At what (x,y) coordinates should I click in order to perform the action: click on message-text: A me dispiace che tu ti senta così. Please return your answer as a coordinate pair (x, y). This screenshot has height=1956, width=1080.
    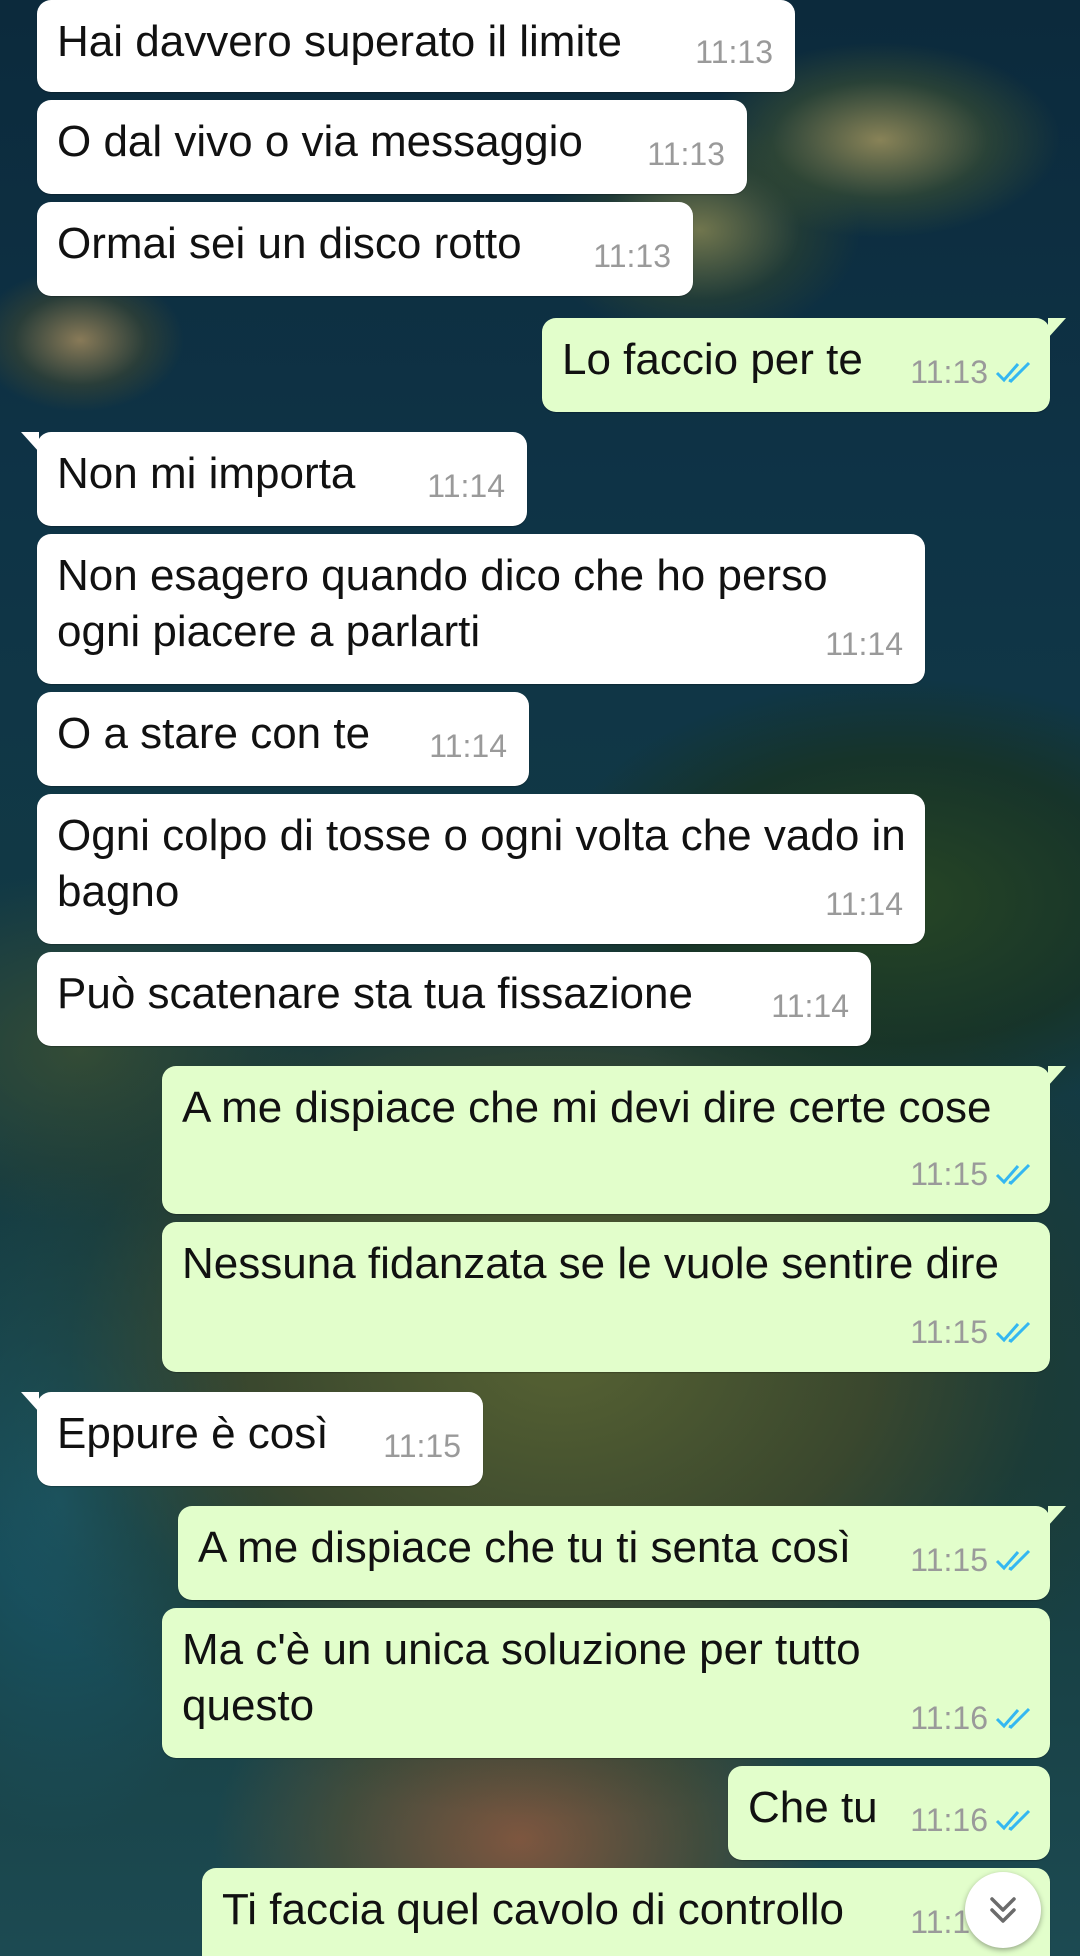
    Looking at the image, I should click on (525, 1547).